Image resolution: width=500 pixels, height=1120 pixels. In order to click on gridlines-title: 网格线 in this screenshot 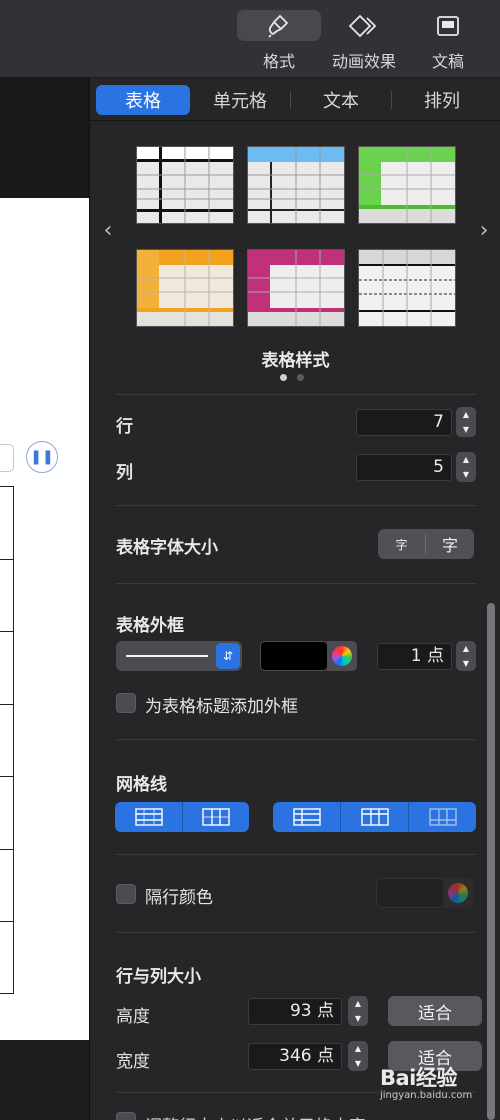, I will do `click(141, 785)`.